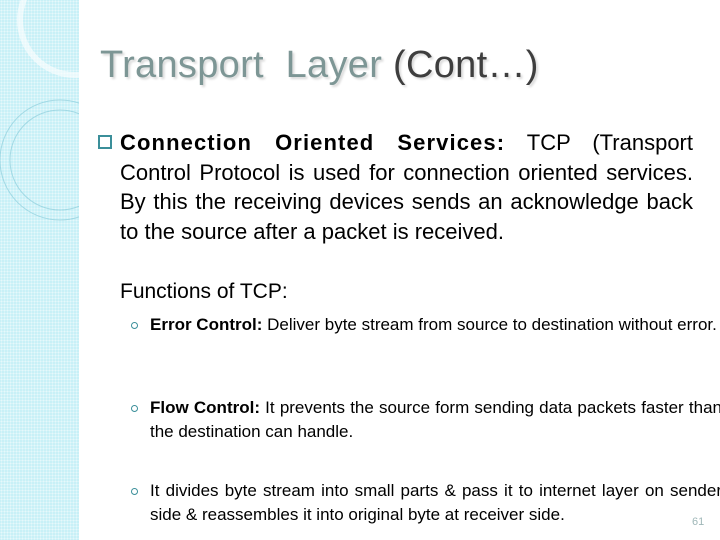 This screenshot has height=540, width=720. What do you see at coordinates (698, 522) in the screenshot?
I see `page-number: 61` at bounding box center [698, 522].